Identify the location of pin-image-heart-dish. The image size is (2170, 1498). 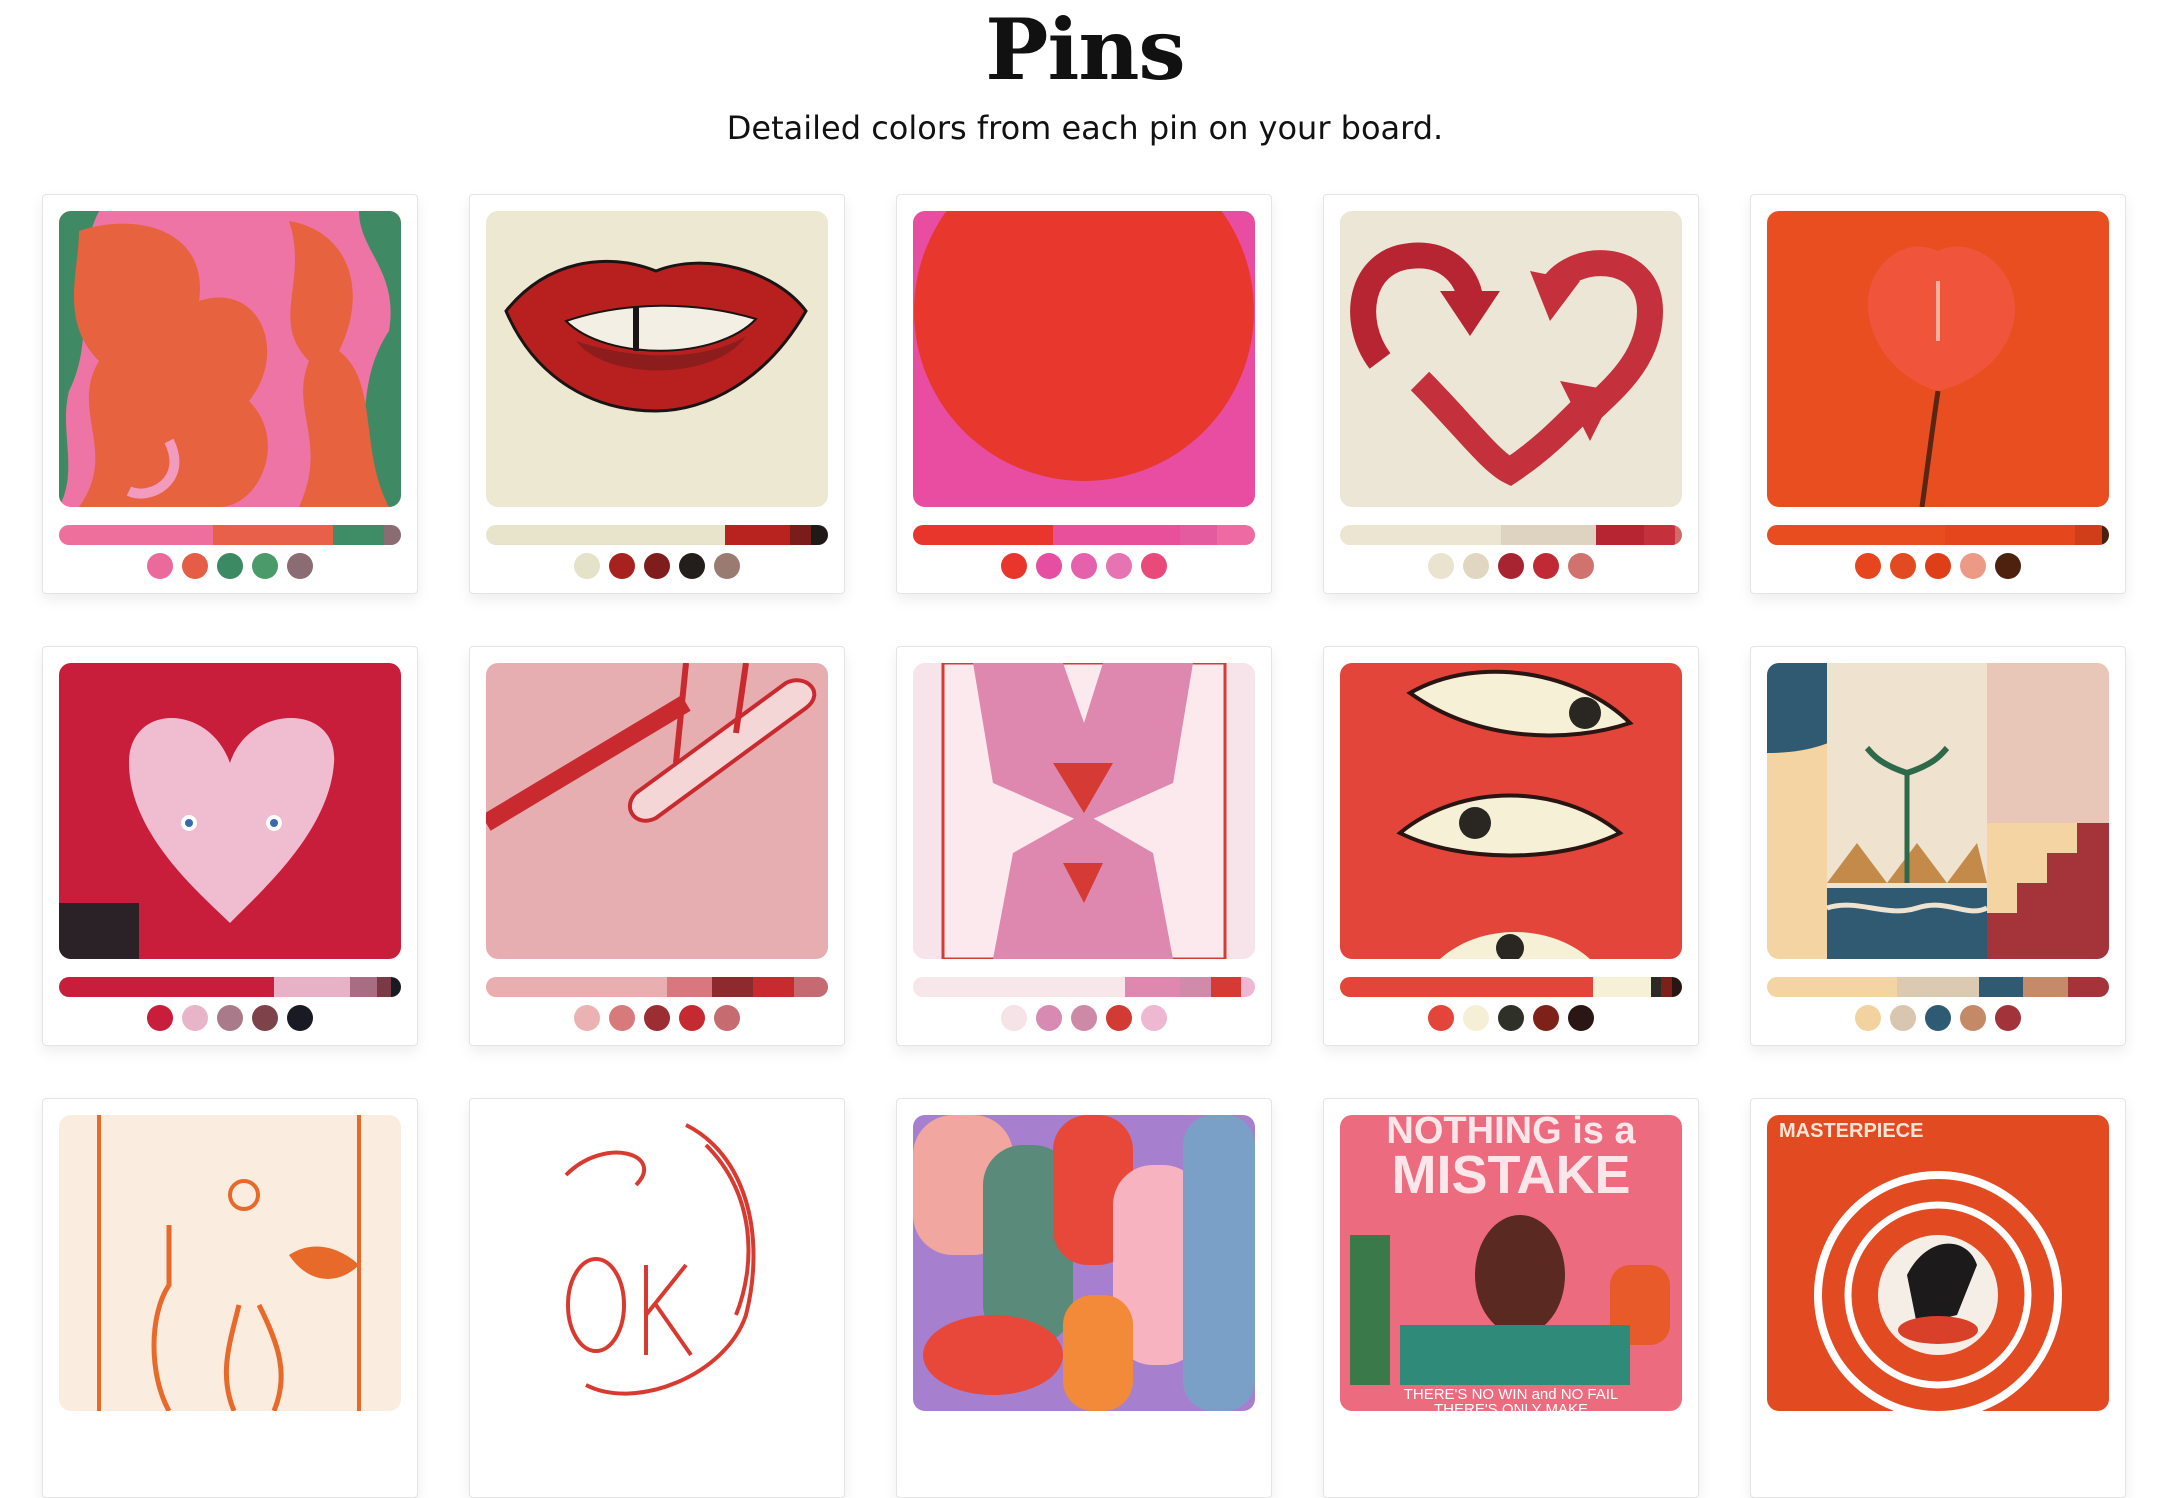
(230, 811).